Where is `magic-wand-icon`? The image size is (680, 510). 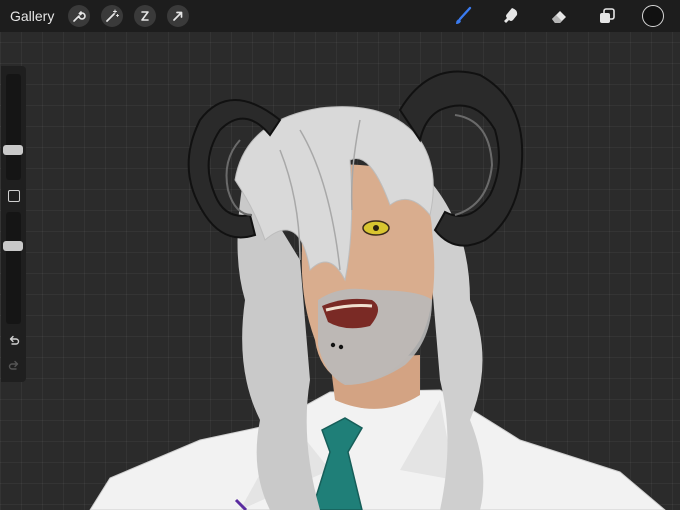
magic-wand-icon is located at coordinates (112, 16).